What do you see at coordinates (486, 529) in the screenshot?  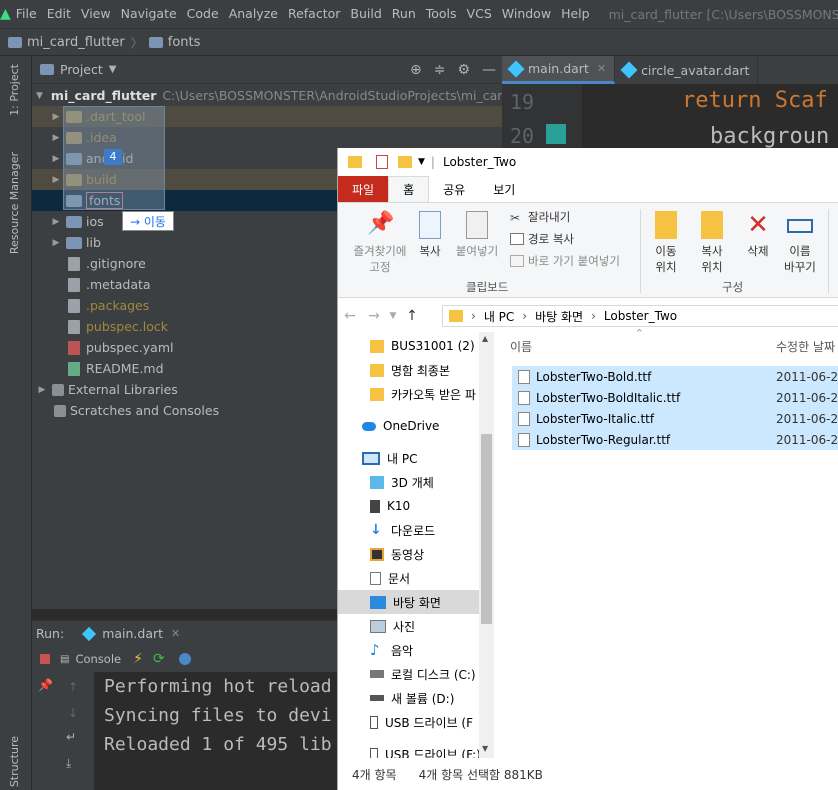 I see `scrollbar-thumb` at bounding box center [486, 529].